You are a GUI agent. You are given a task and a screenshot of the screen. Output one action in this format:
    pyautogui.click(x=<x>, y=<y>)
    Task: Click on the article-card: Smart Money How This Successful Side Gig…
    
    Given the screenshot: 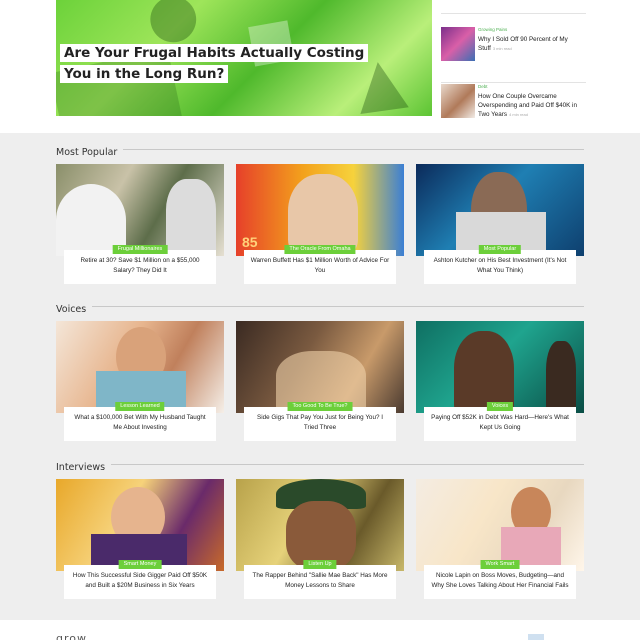 What is the action you would take?
    pyautogui.click(x=140, y=539)
    